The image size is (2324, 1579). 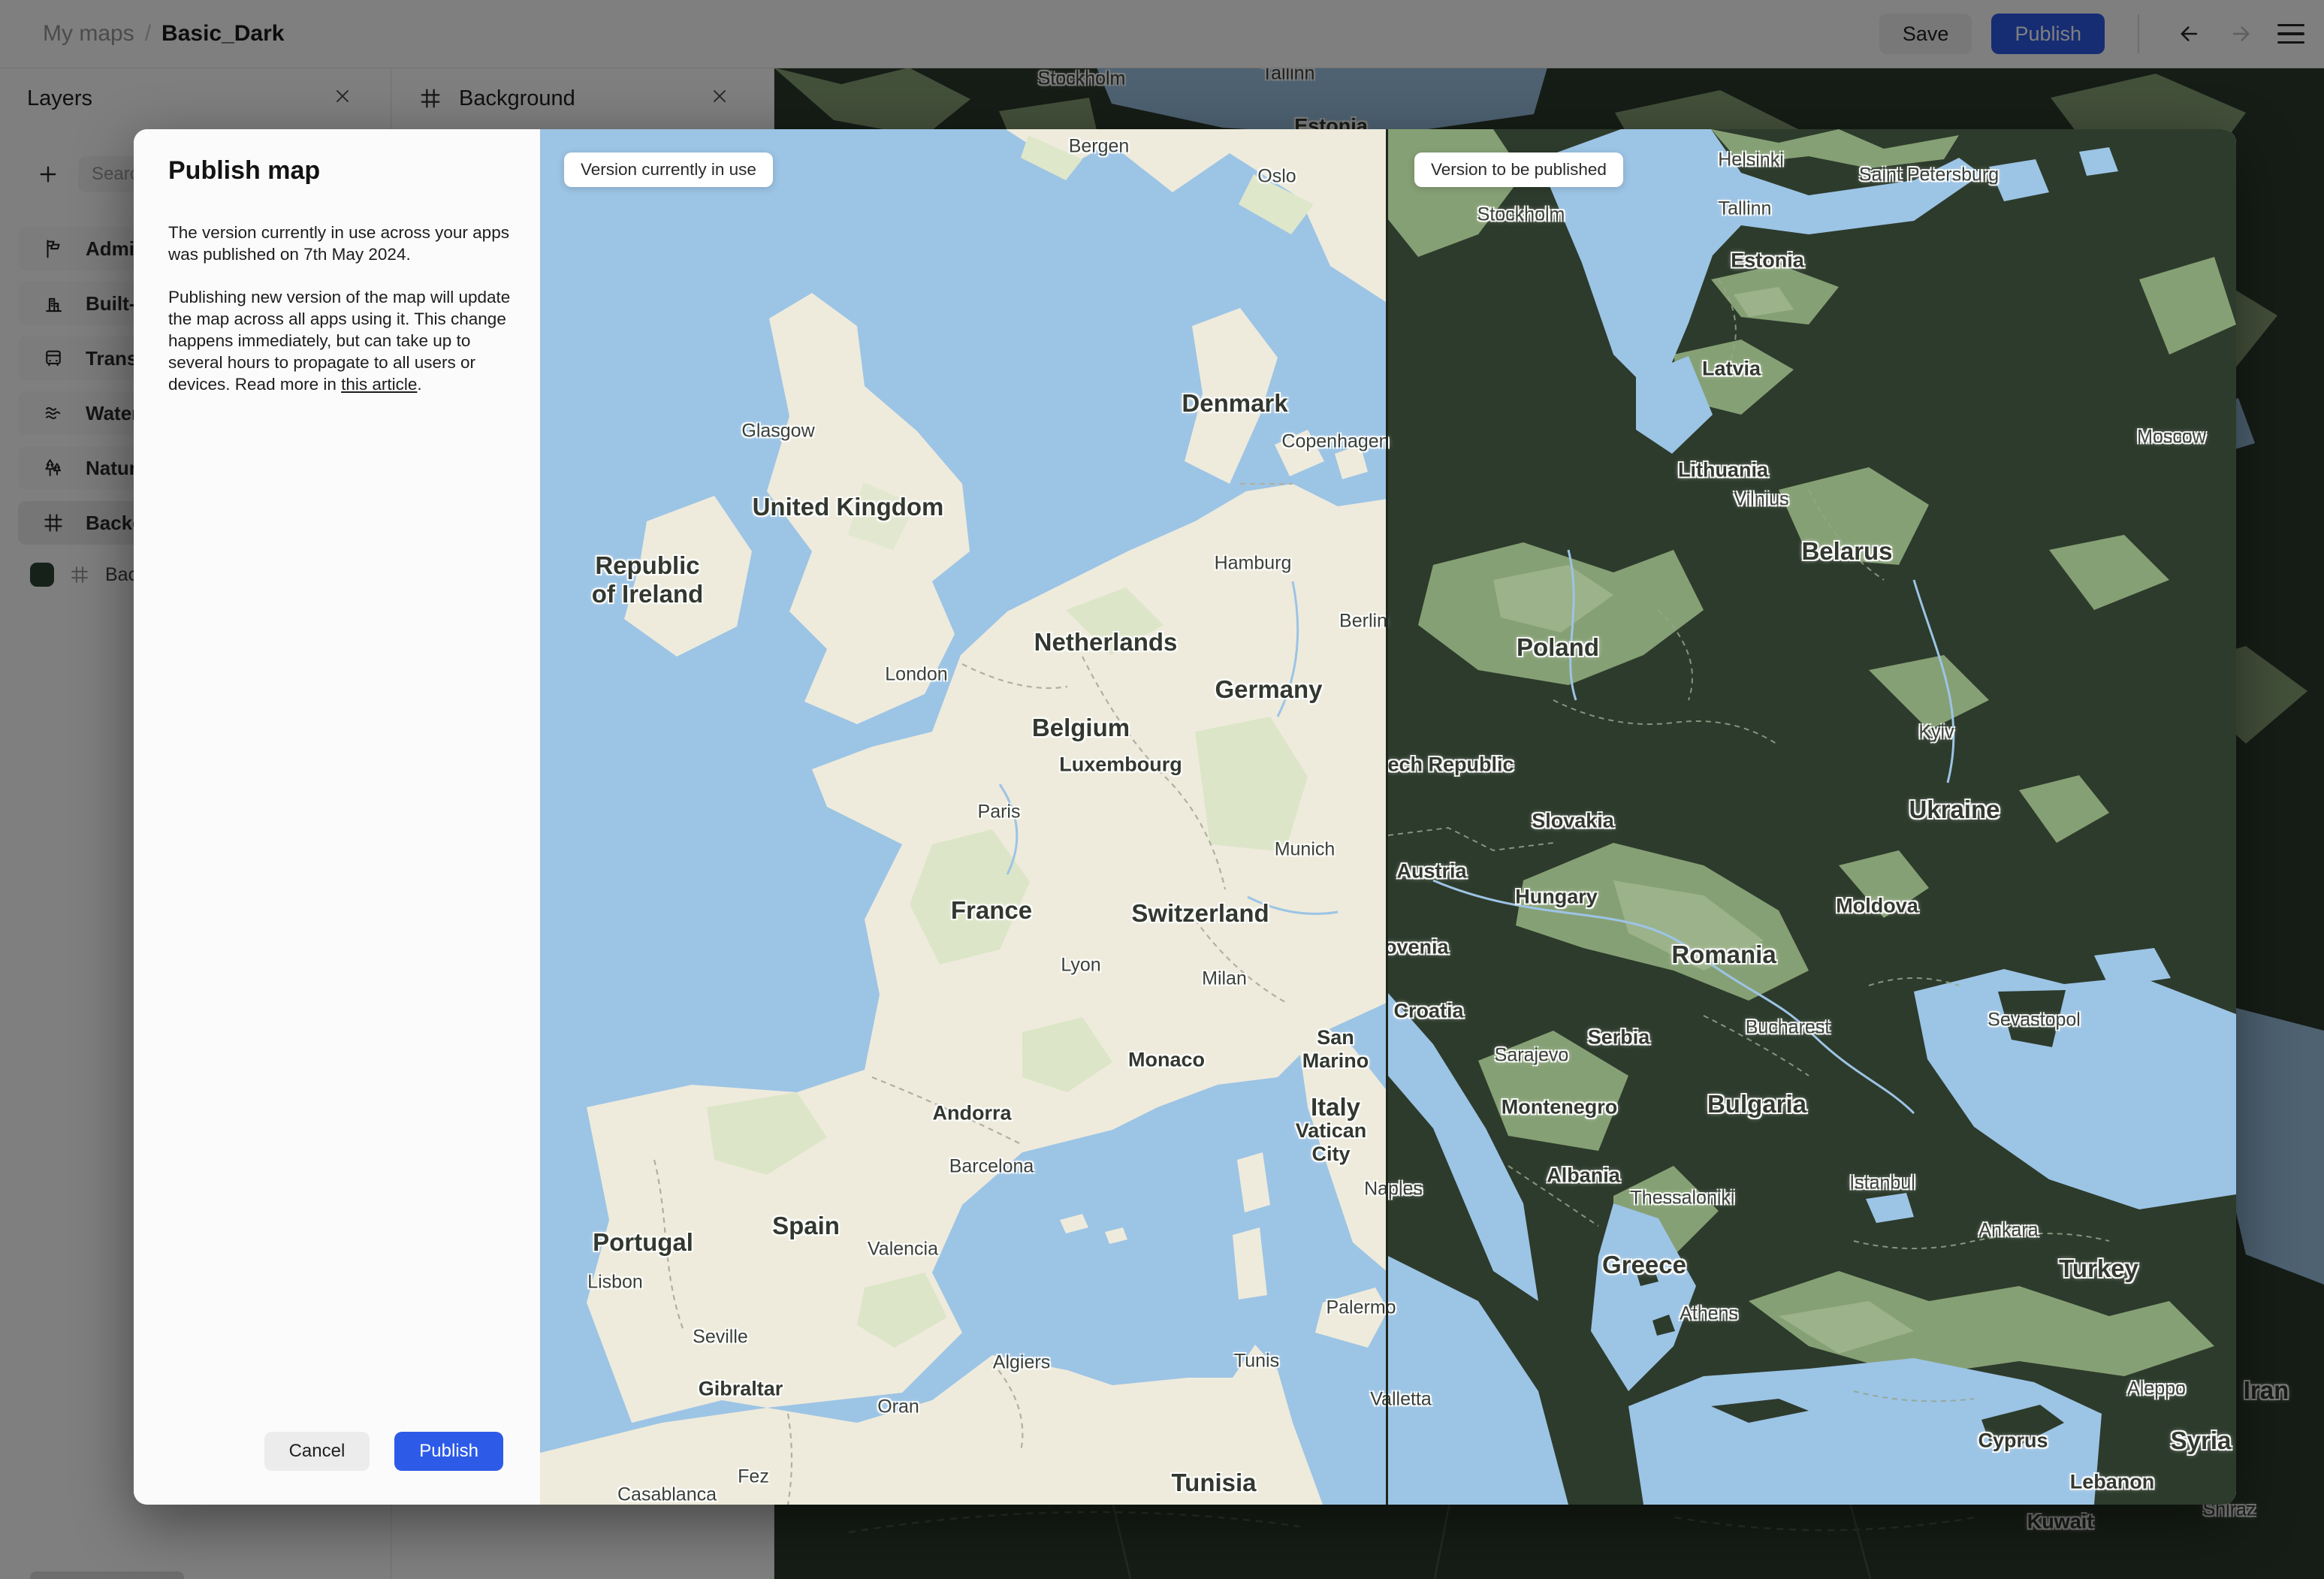 What do you see at coordinates (244, 170) in the screenshot?
I see `dialog-title: Publish map` at bounding box center [244, 170].